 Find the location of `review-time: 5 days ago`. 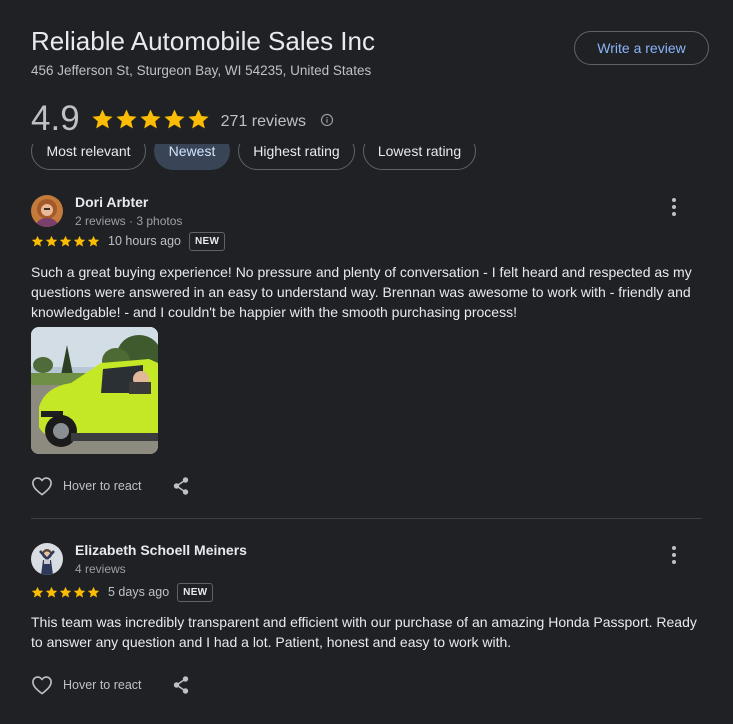

review-time: 5 days ago is located at coordinates (139, 592).